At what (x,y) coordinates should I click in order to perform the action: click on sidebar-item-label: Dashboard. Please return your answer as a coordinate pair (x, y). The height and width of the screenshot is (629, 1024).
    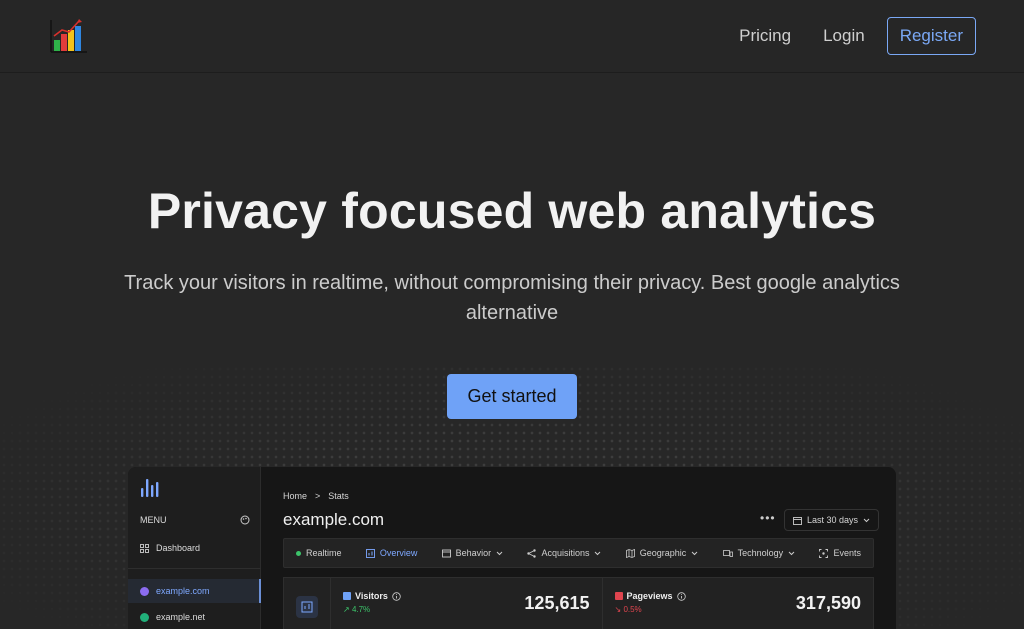
    Looking at the image, I should click on (178, 548).